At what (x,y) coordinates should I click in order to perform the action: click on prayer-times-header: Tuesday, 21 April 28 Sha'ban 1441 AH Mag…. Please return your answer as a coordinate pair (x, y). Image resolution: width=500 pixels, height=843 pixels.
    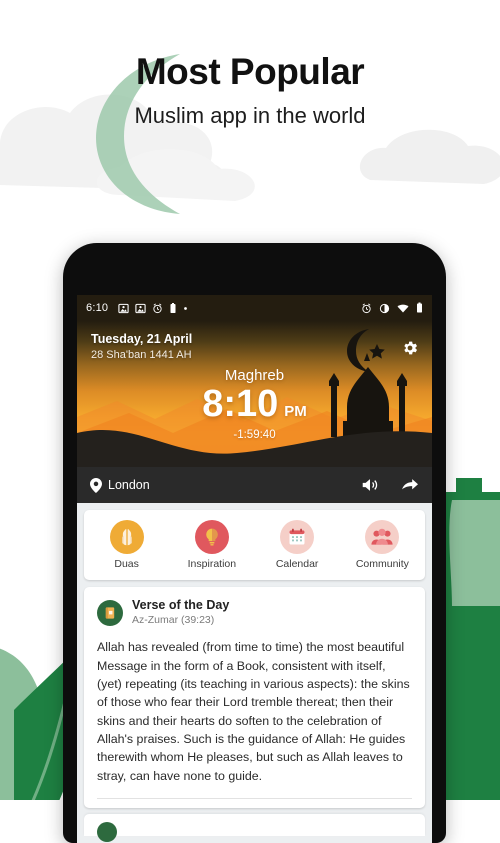
    Looking at the image, I should click on (254, 394).